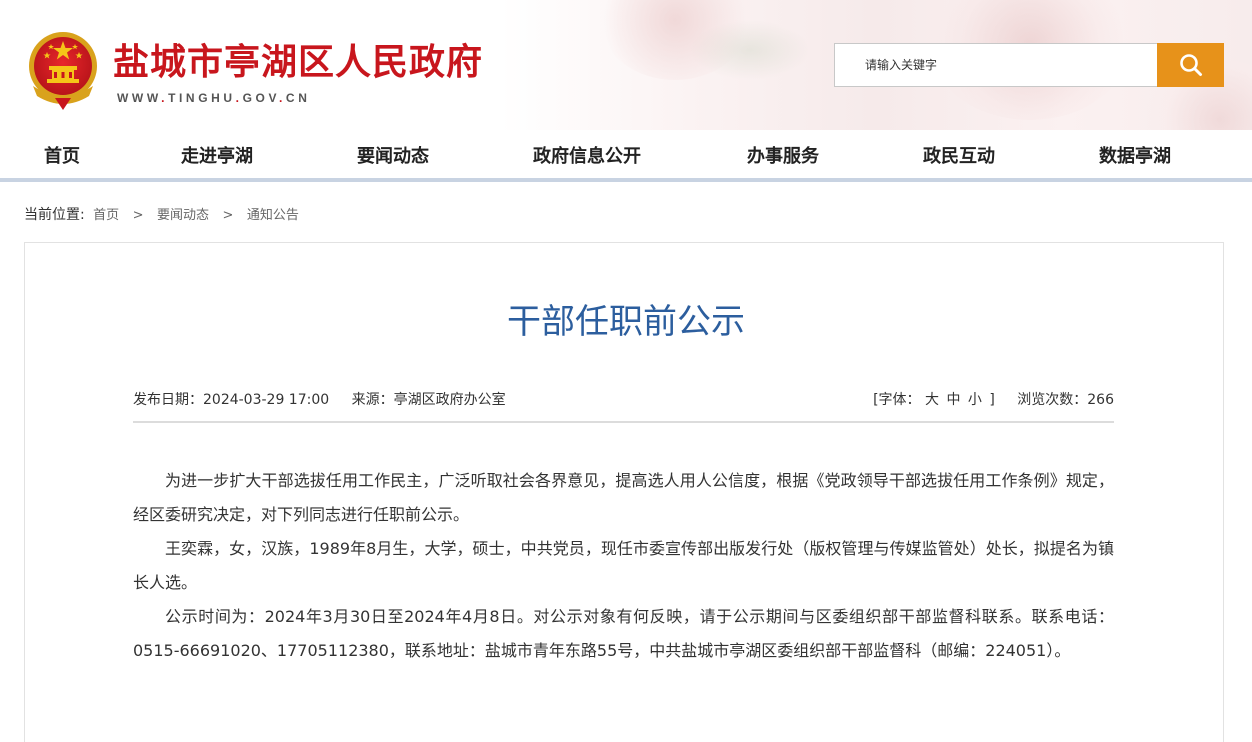 This screenshot has width=1252, height=742. What do you see at coordinates (897, 400) in the screenshot?
I see `font-size-label: [字体：` at bounding box center [897, 400].